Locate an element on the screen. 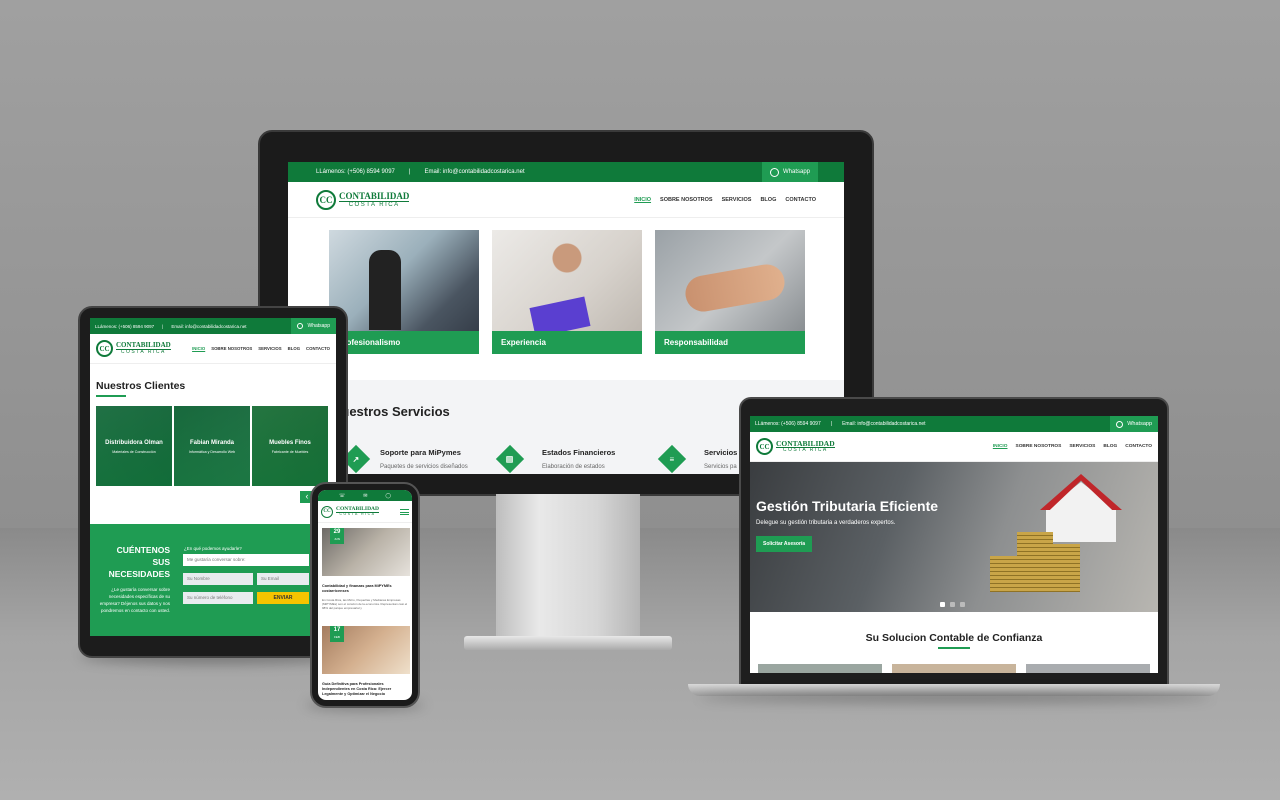  phone-input: Su número de teléfono is located at coordinates (218, 598).